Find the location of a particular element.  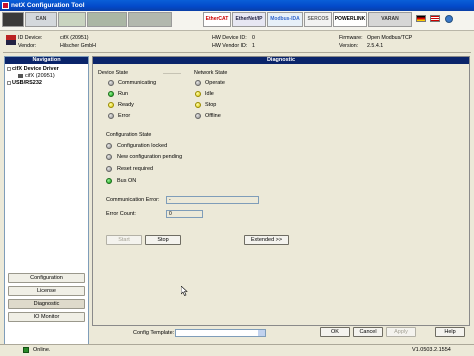

ethercat-logo: EtherCAT is located at coordinates (217, 19).